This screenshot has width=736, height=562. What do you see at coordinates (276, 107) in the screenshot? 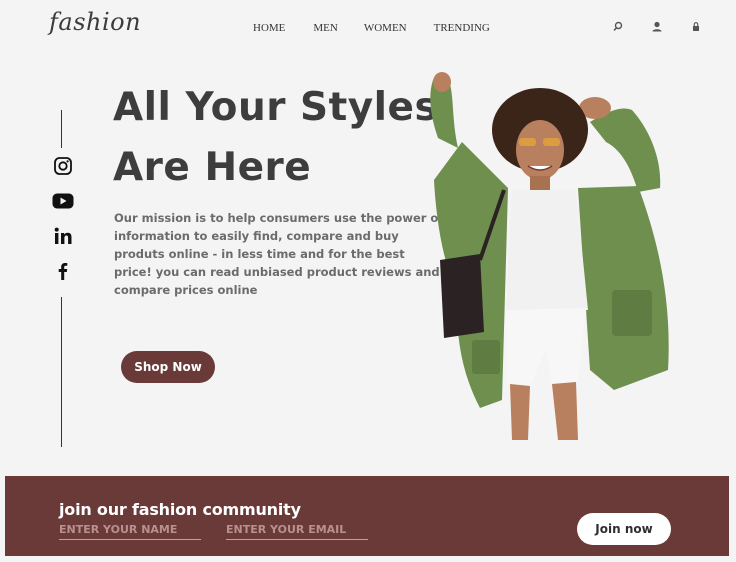
I see `hero-title-line1: All Your Styles` at bounding box center [276, 107].